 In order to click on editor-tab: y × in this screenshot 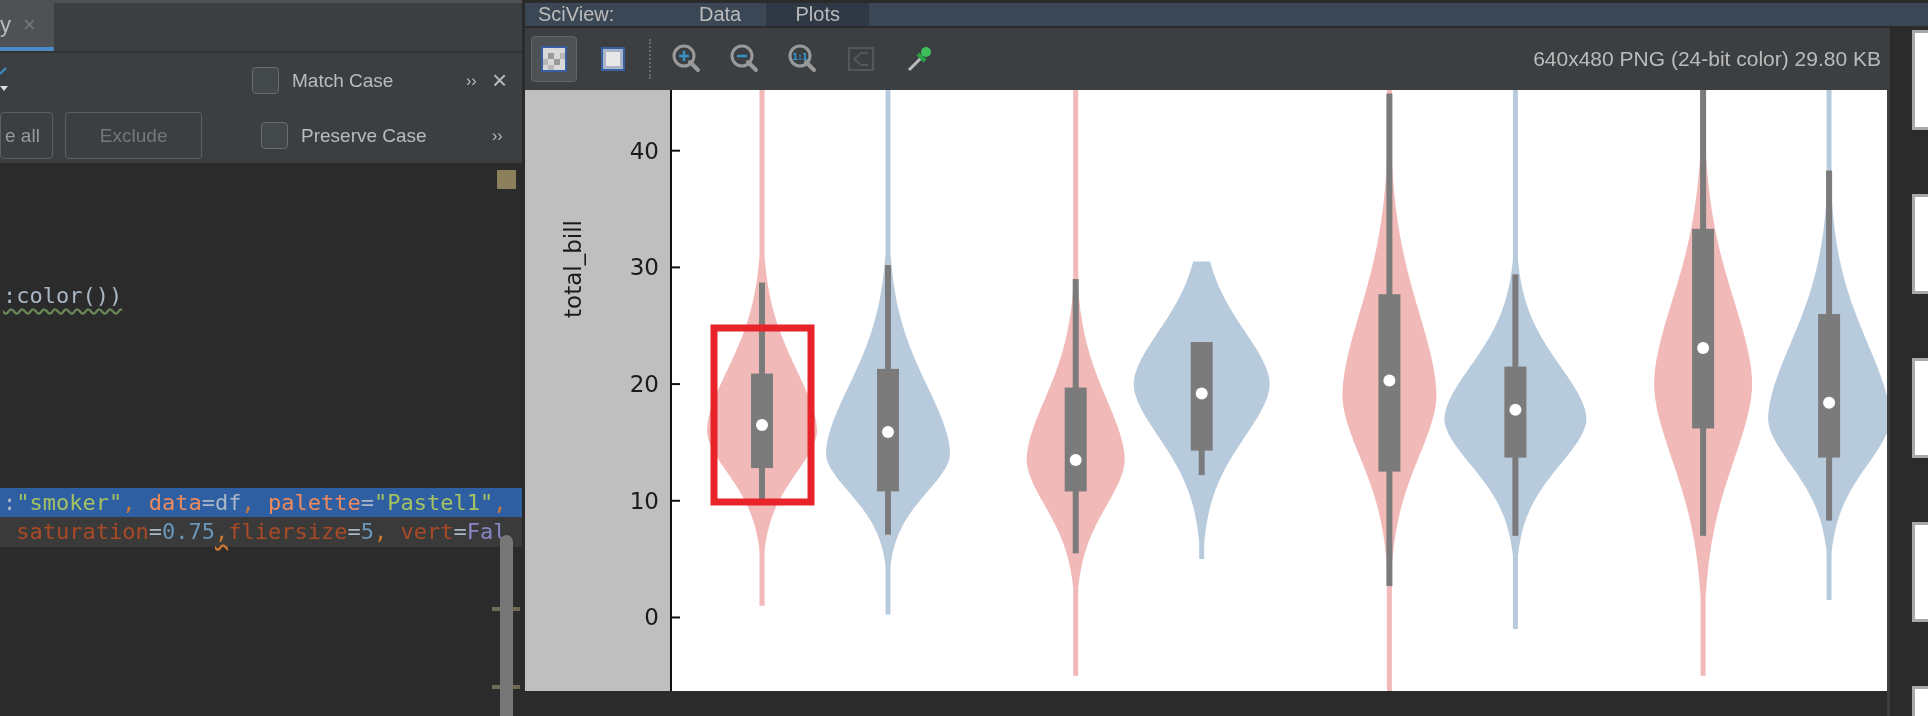, I will do `click(27, 27)`.